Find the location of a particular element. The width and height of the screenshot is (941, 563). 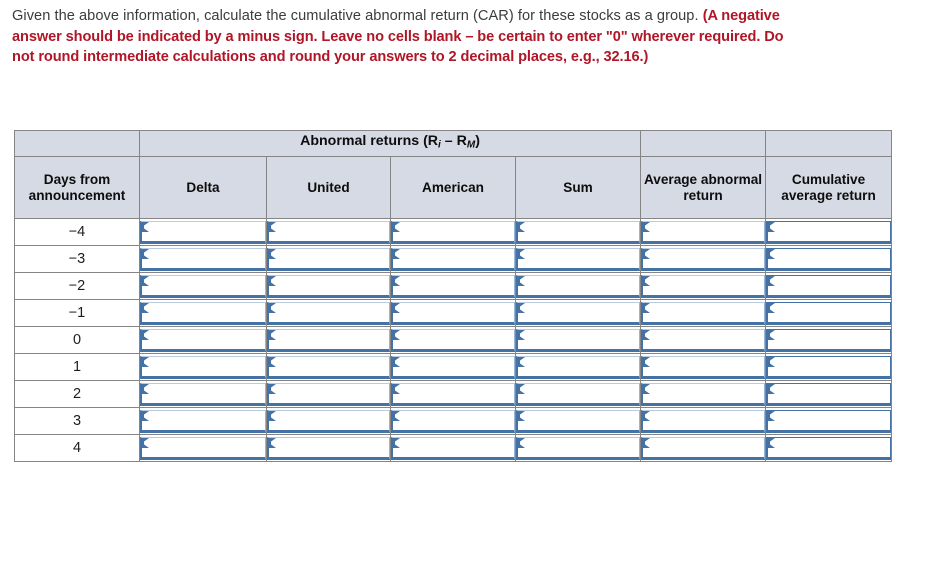

column-header-days: Days from announcement is located at coordinates (77, 187).